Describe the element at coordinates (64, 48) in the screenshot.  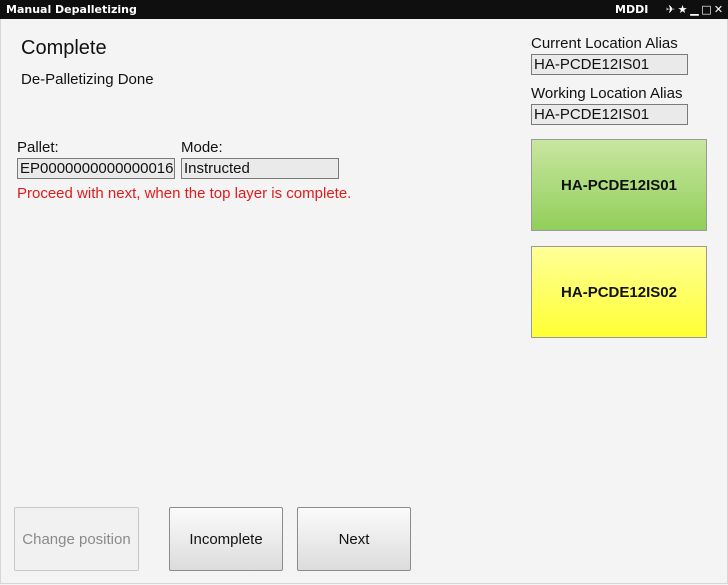
I see `page-title: Complete` at that location.